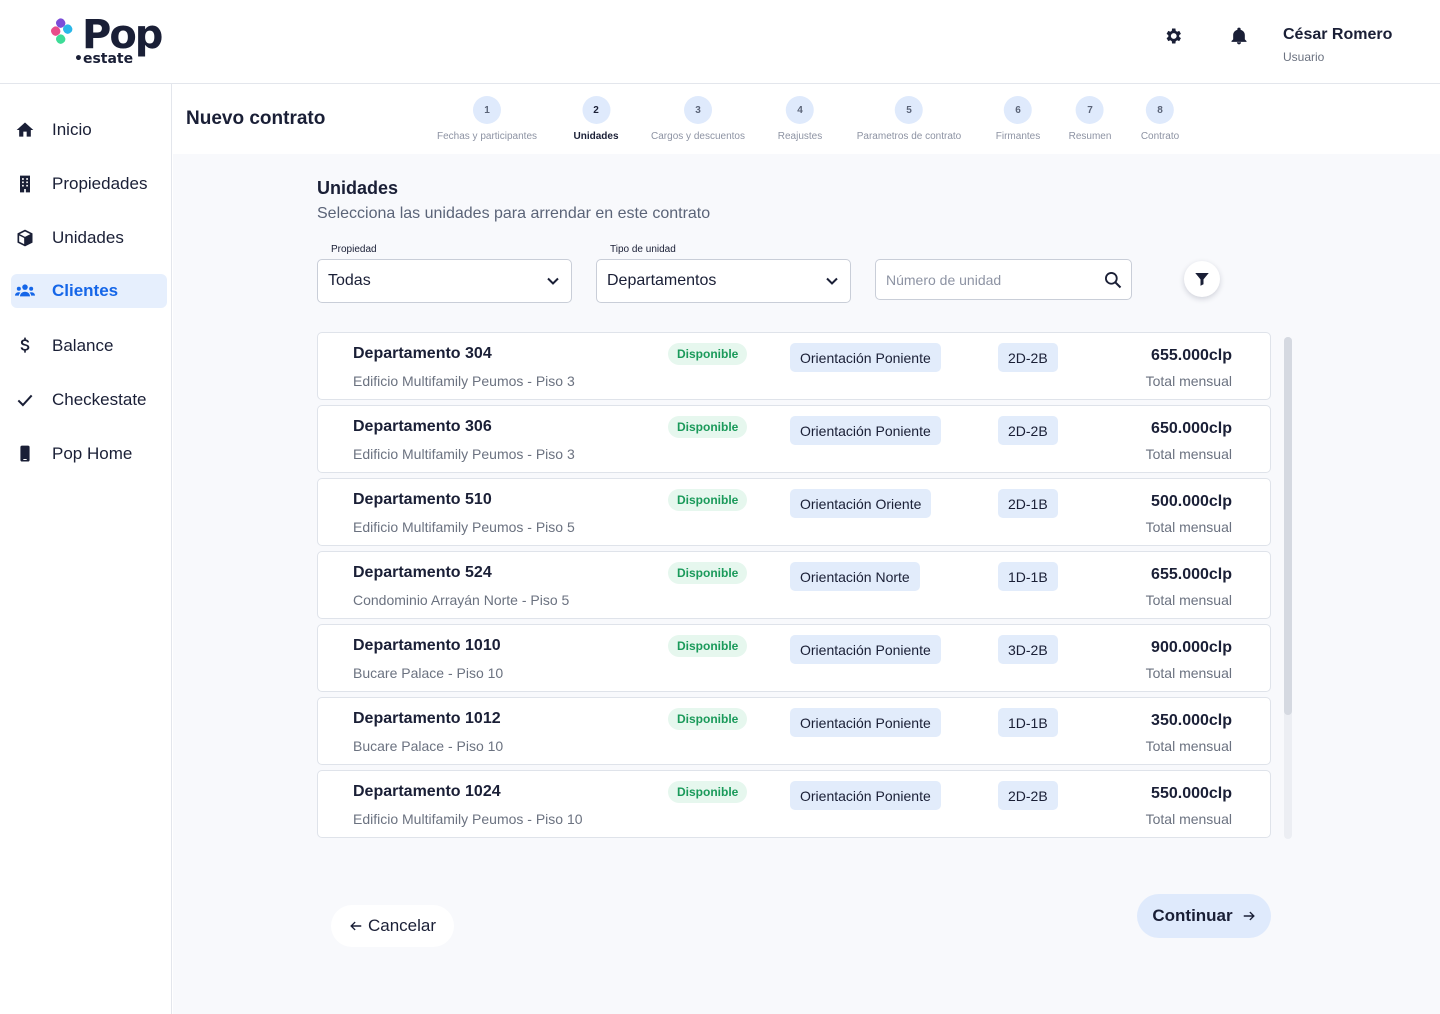 The height and width of the screenshot is (1014, 1440). What do you see at coordinates (428, 746) in the screenshot?
I see `unit-building: Bucare Palace - Piso 10` at bounding box center [428, 746].